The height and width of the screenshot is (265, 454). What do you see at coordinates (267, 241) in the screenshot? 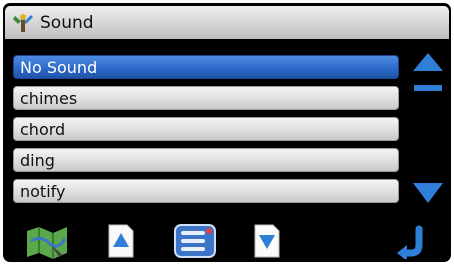
I see `page-down-icon` at bounding box center [267, 241].